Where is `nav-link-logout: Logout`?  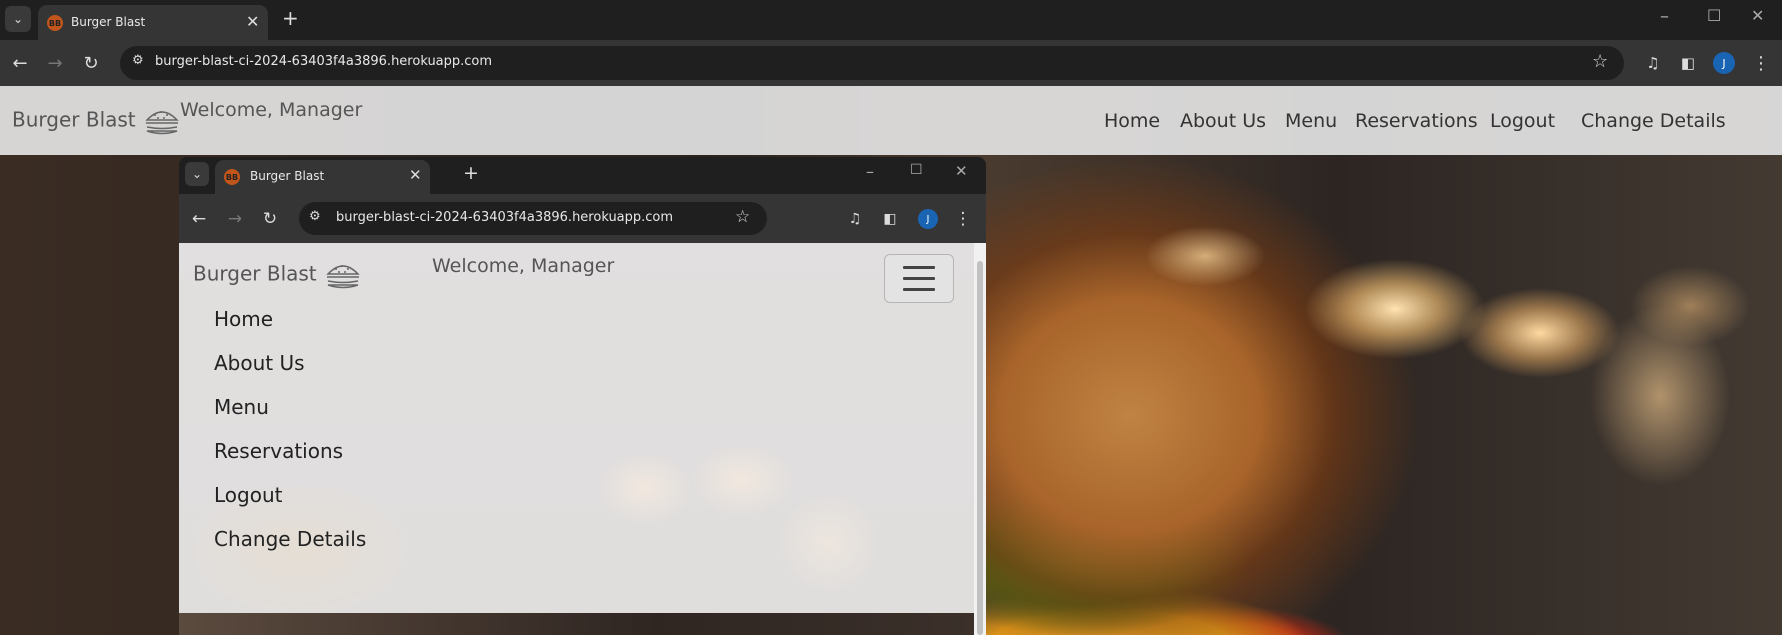
nav-link-logout: Logout is located at coordinates (1522, 121).